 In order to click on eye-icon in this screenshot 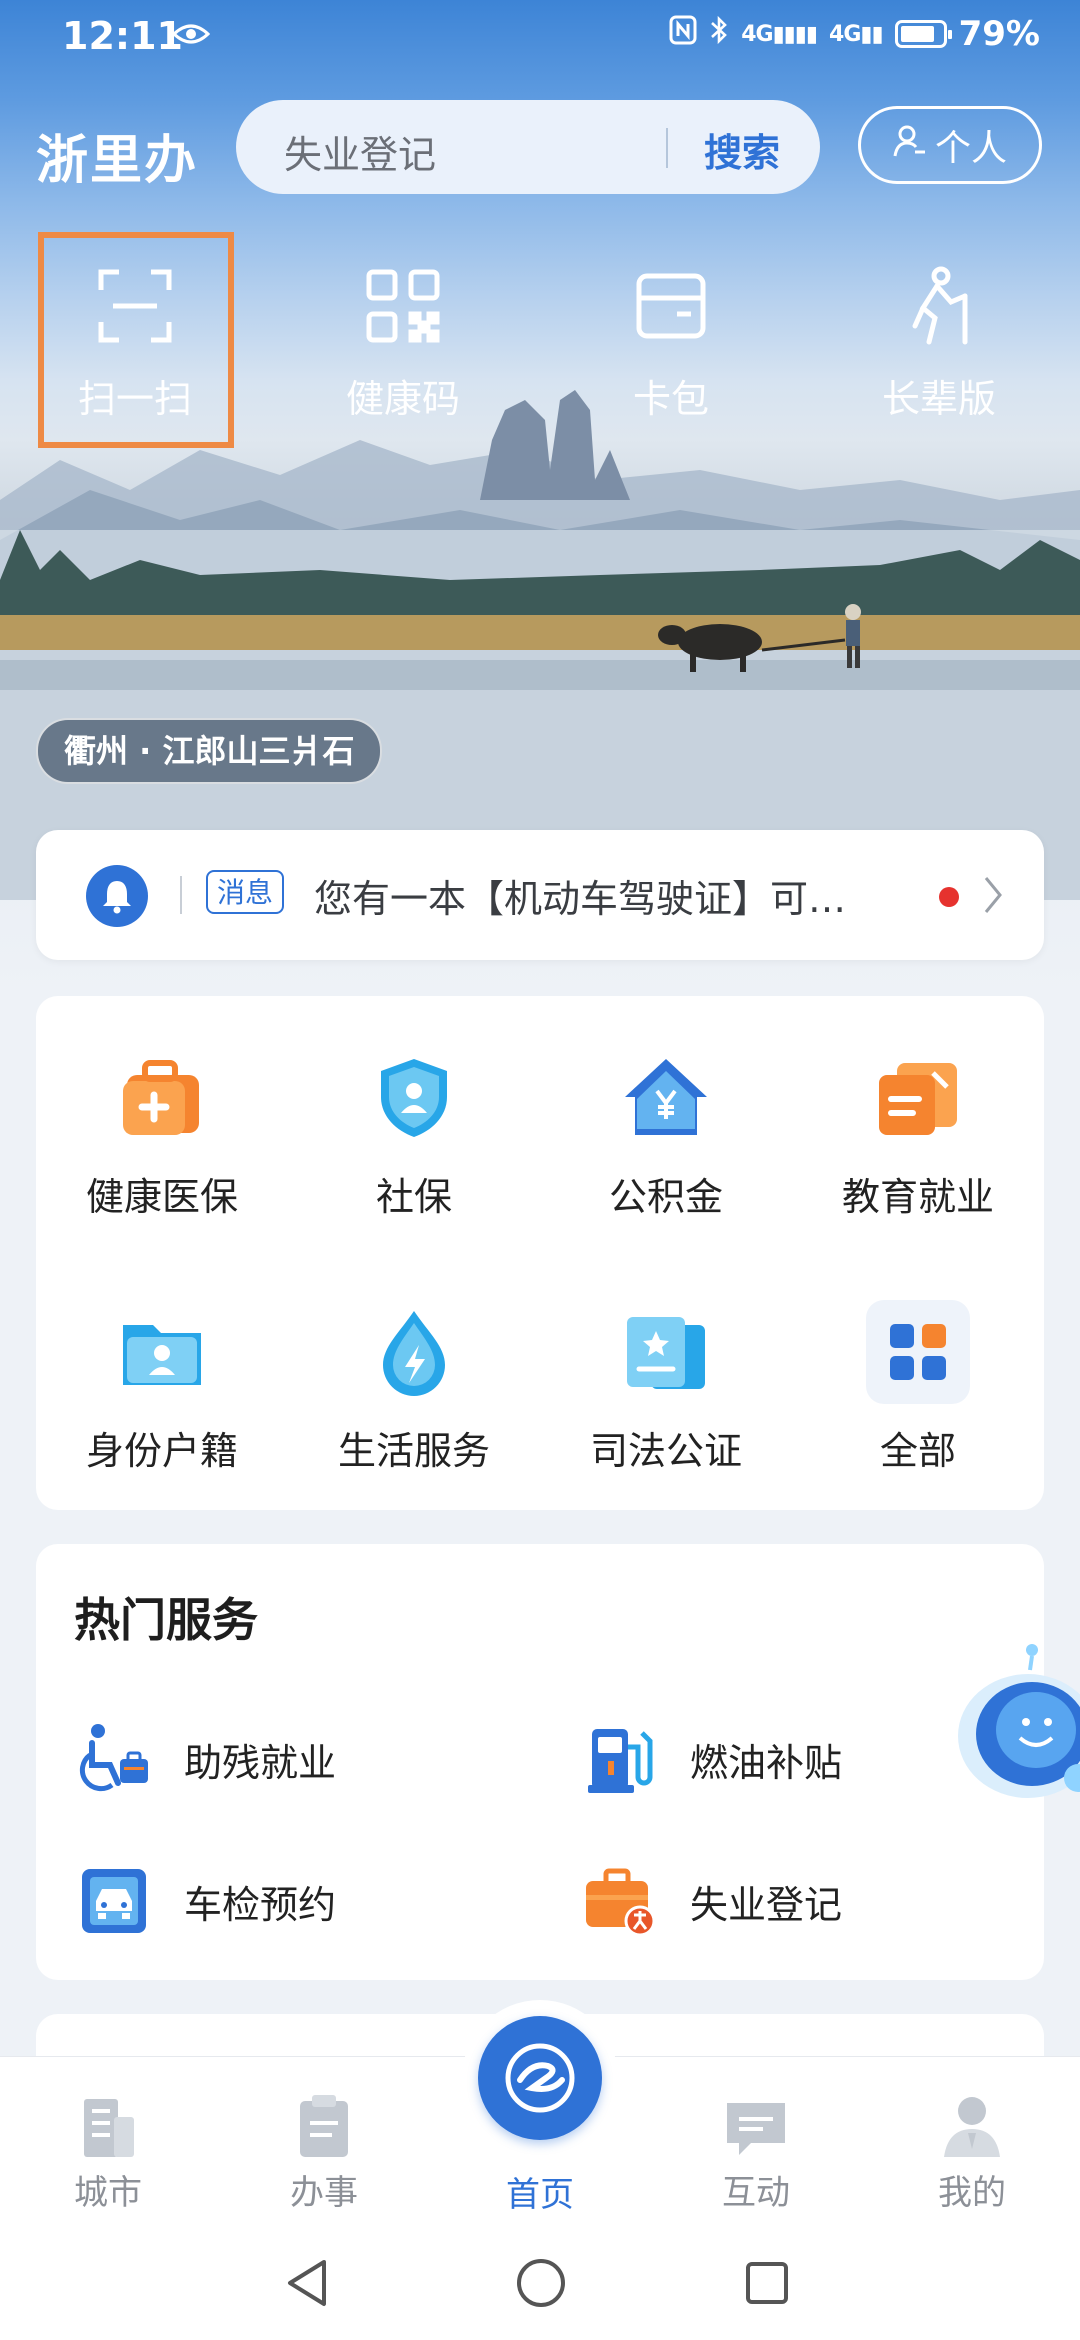, I will do `click(191, 36)`.